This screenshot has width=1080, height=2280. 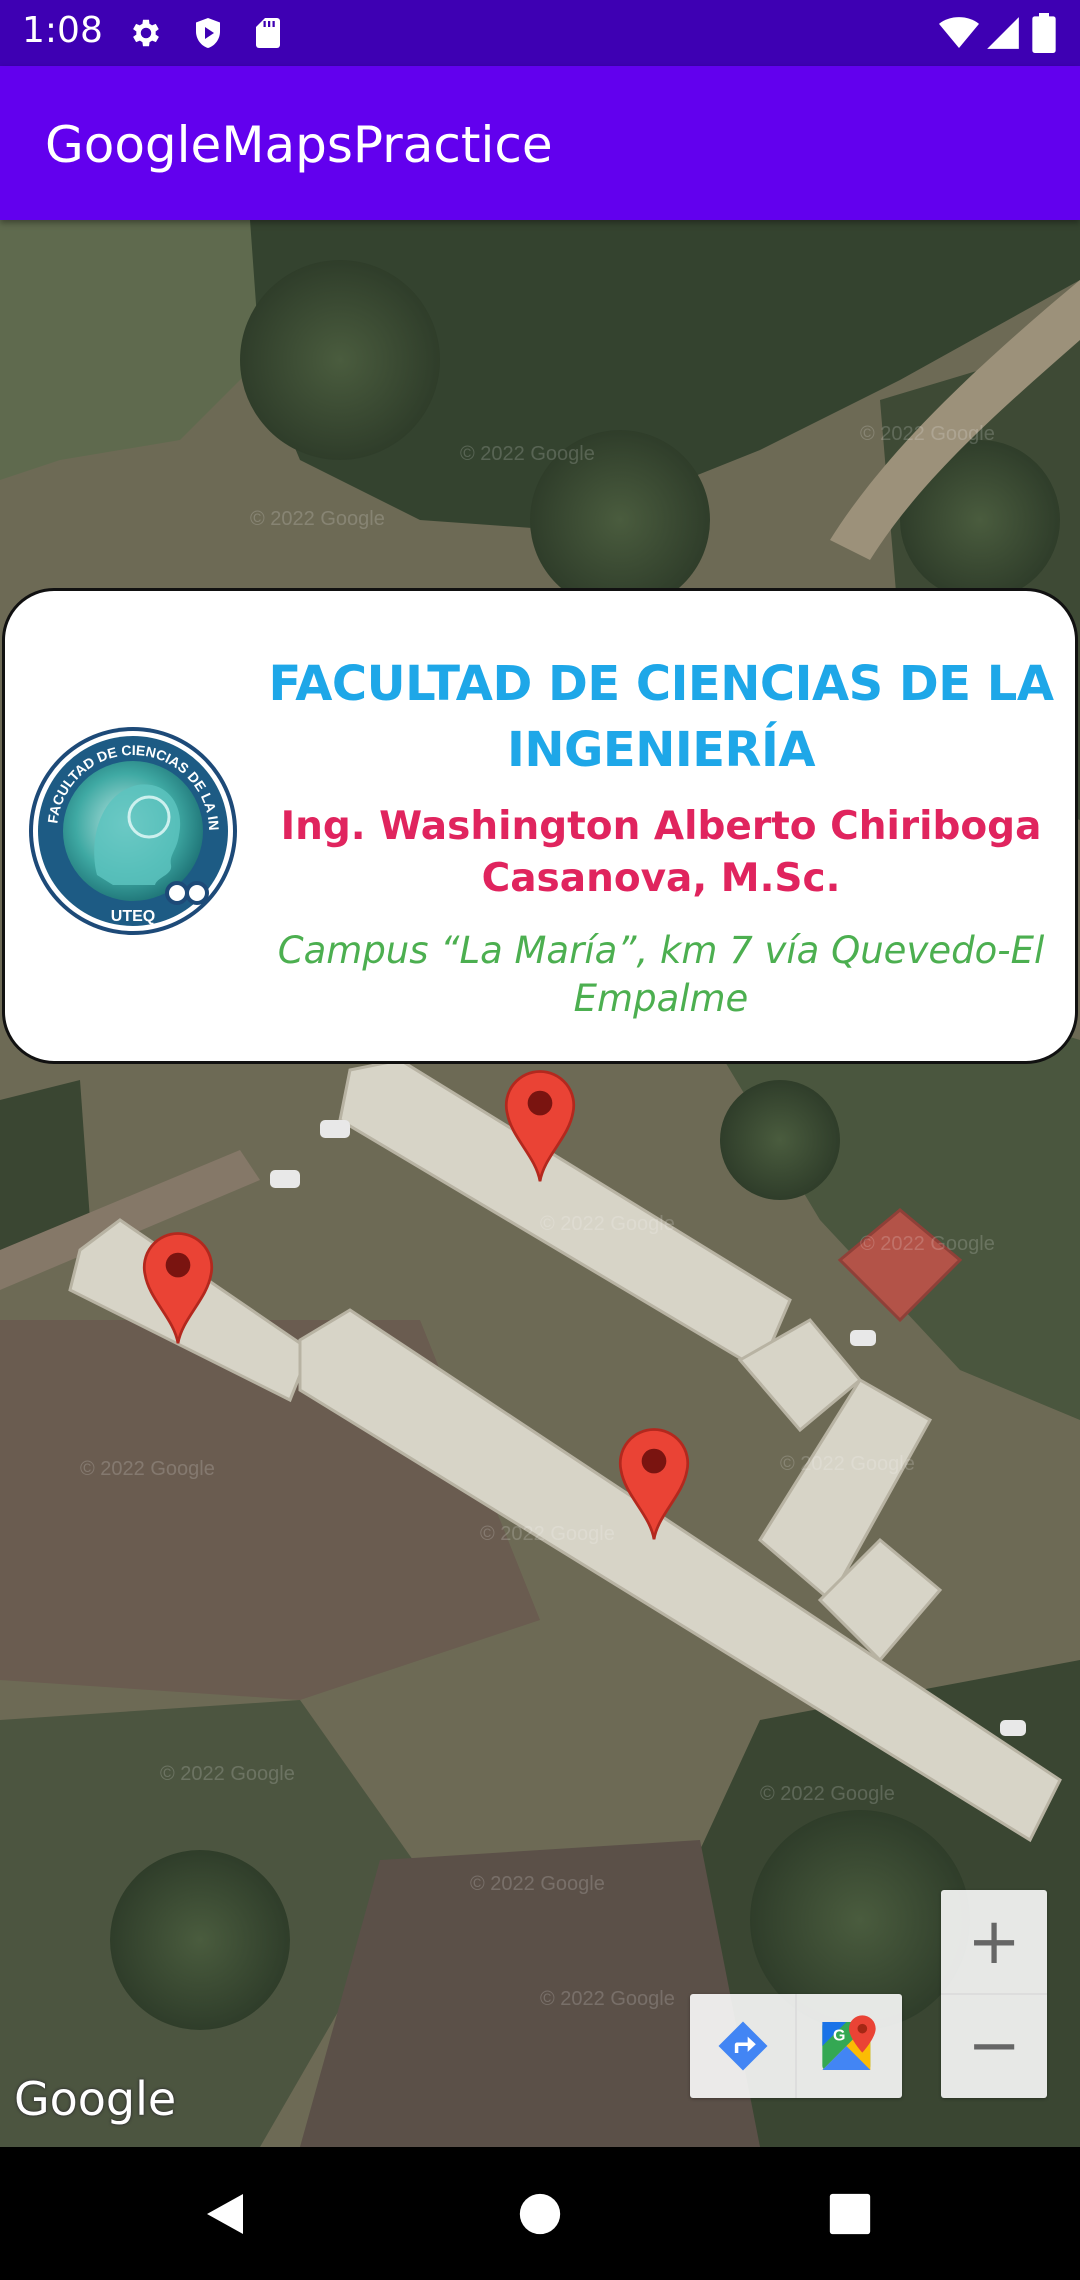 I want to click on shield-play-icon, so click(x=208, y=33).